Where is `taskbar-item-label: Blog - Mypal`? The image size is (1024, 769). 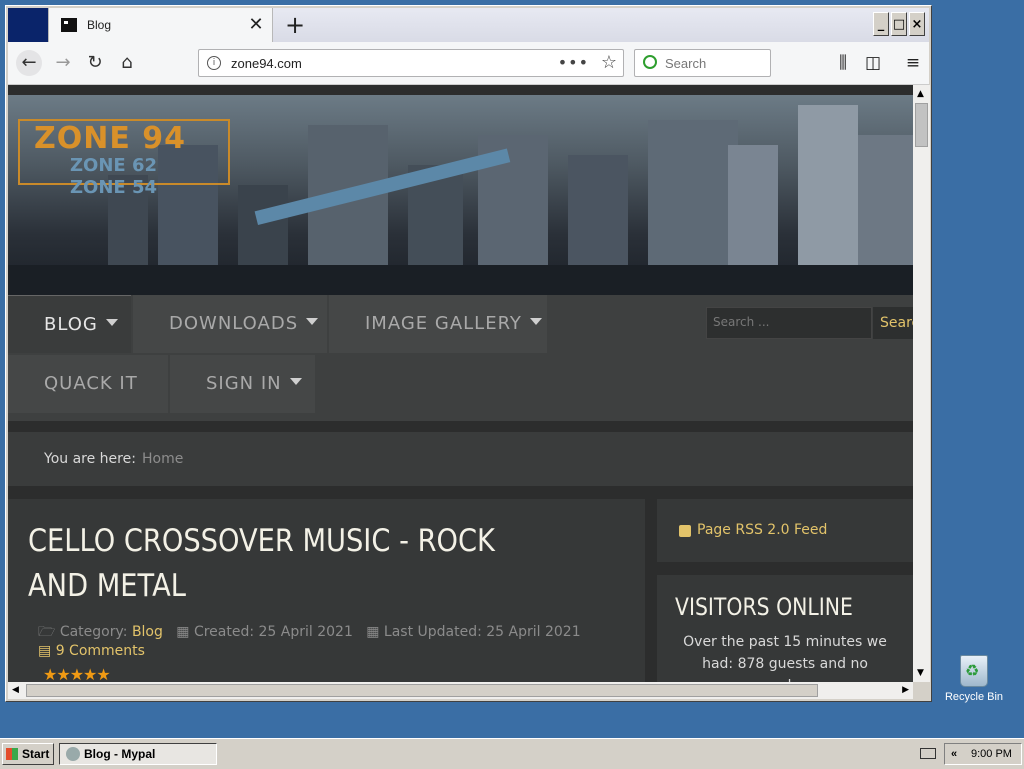 taskbar-item-label: Blog - Mypal is located at coordinates (120, 754).